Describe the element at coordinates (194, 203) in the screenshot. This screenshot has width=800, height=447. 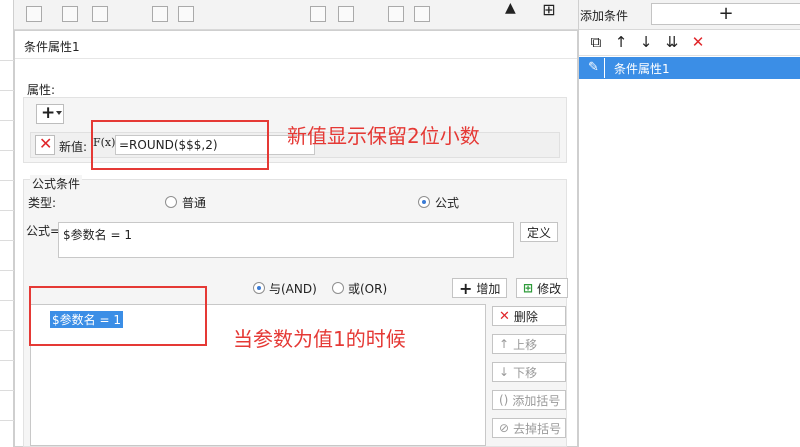
I see `radio-normal-label: 普通` at that location.